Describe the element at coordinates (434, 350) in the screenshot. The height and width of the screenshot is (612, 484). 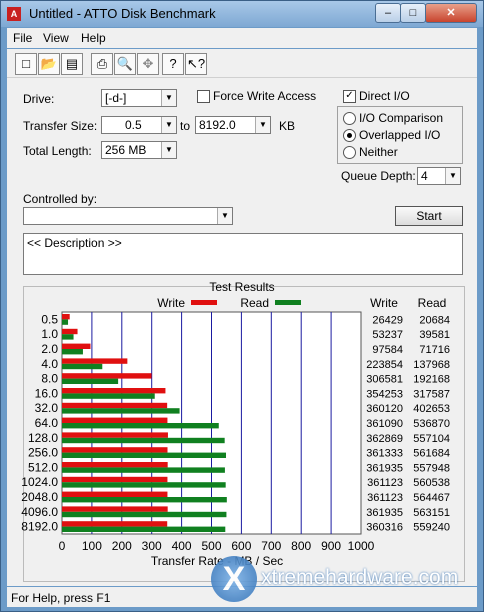
I see `read-value: 71716` at that location.